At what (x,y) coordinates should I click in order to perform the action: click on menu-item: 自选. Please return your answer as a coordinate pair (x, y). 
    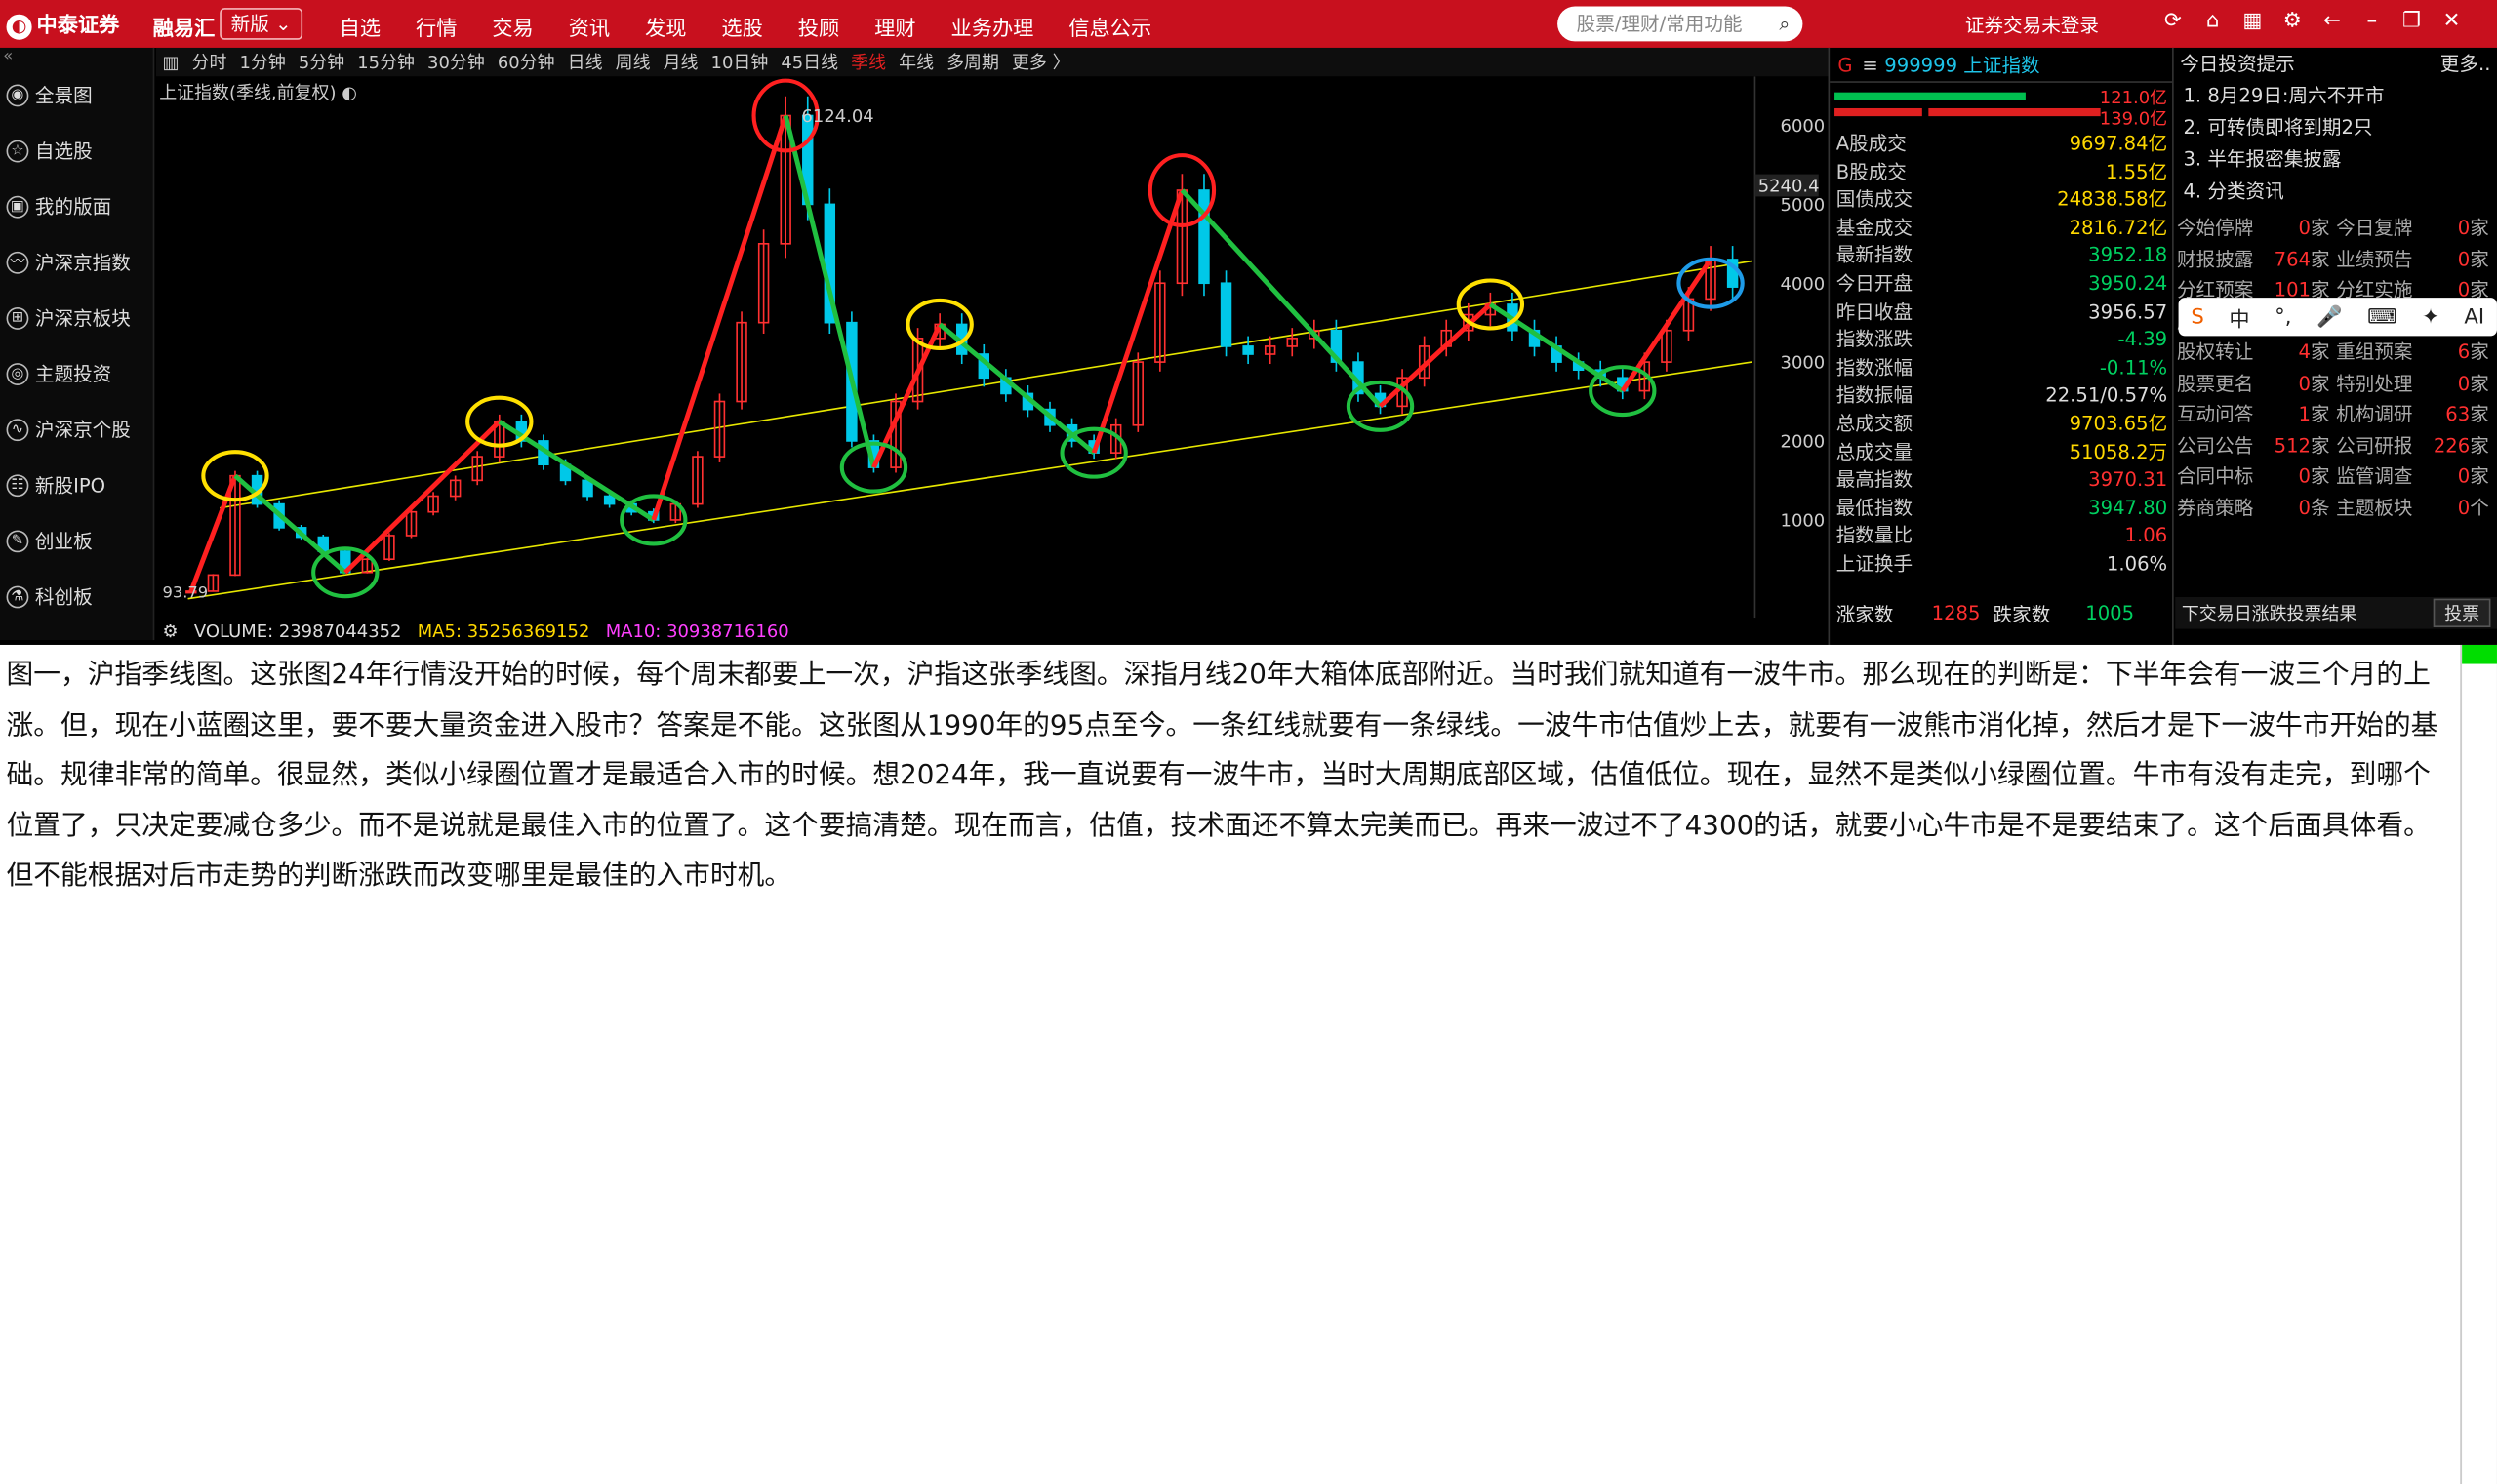
    Looking at the image, I should click on (361, 26).